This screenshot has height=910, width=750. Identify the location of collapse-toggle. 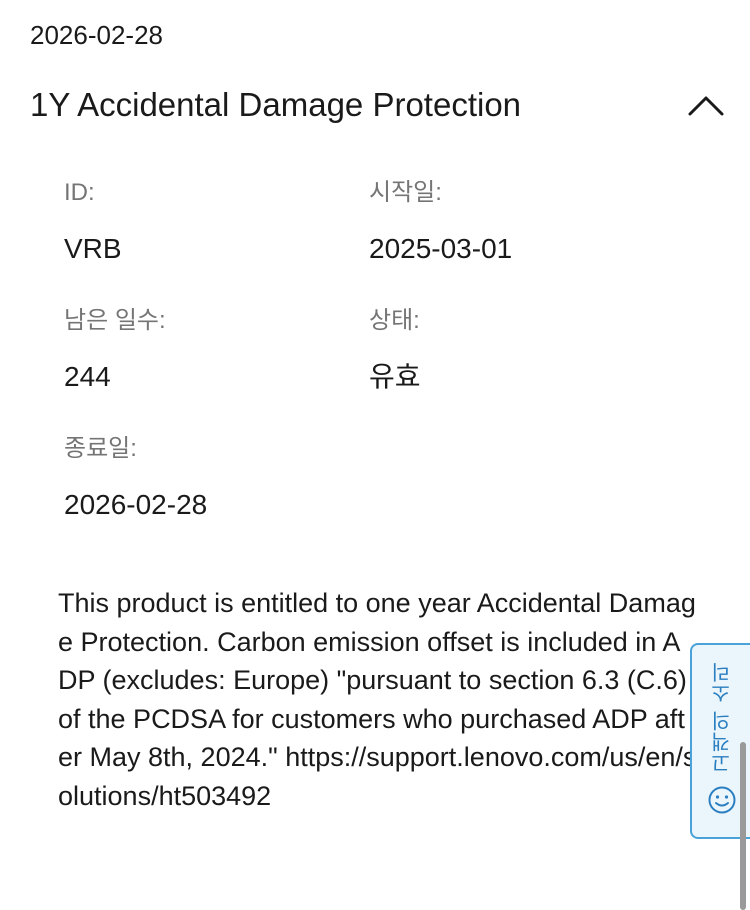
(706, 105).